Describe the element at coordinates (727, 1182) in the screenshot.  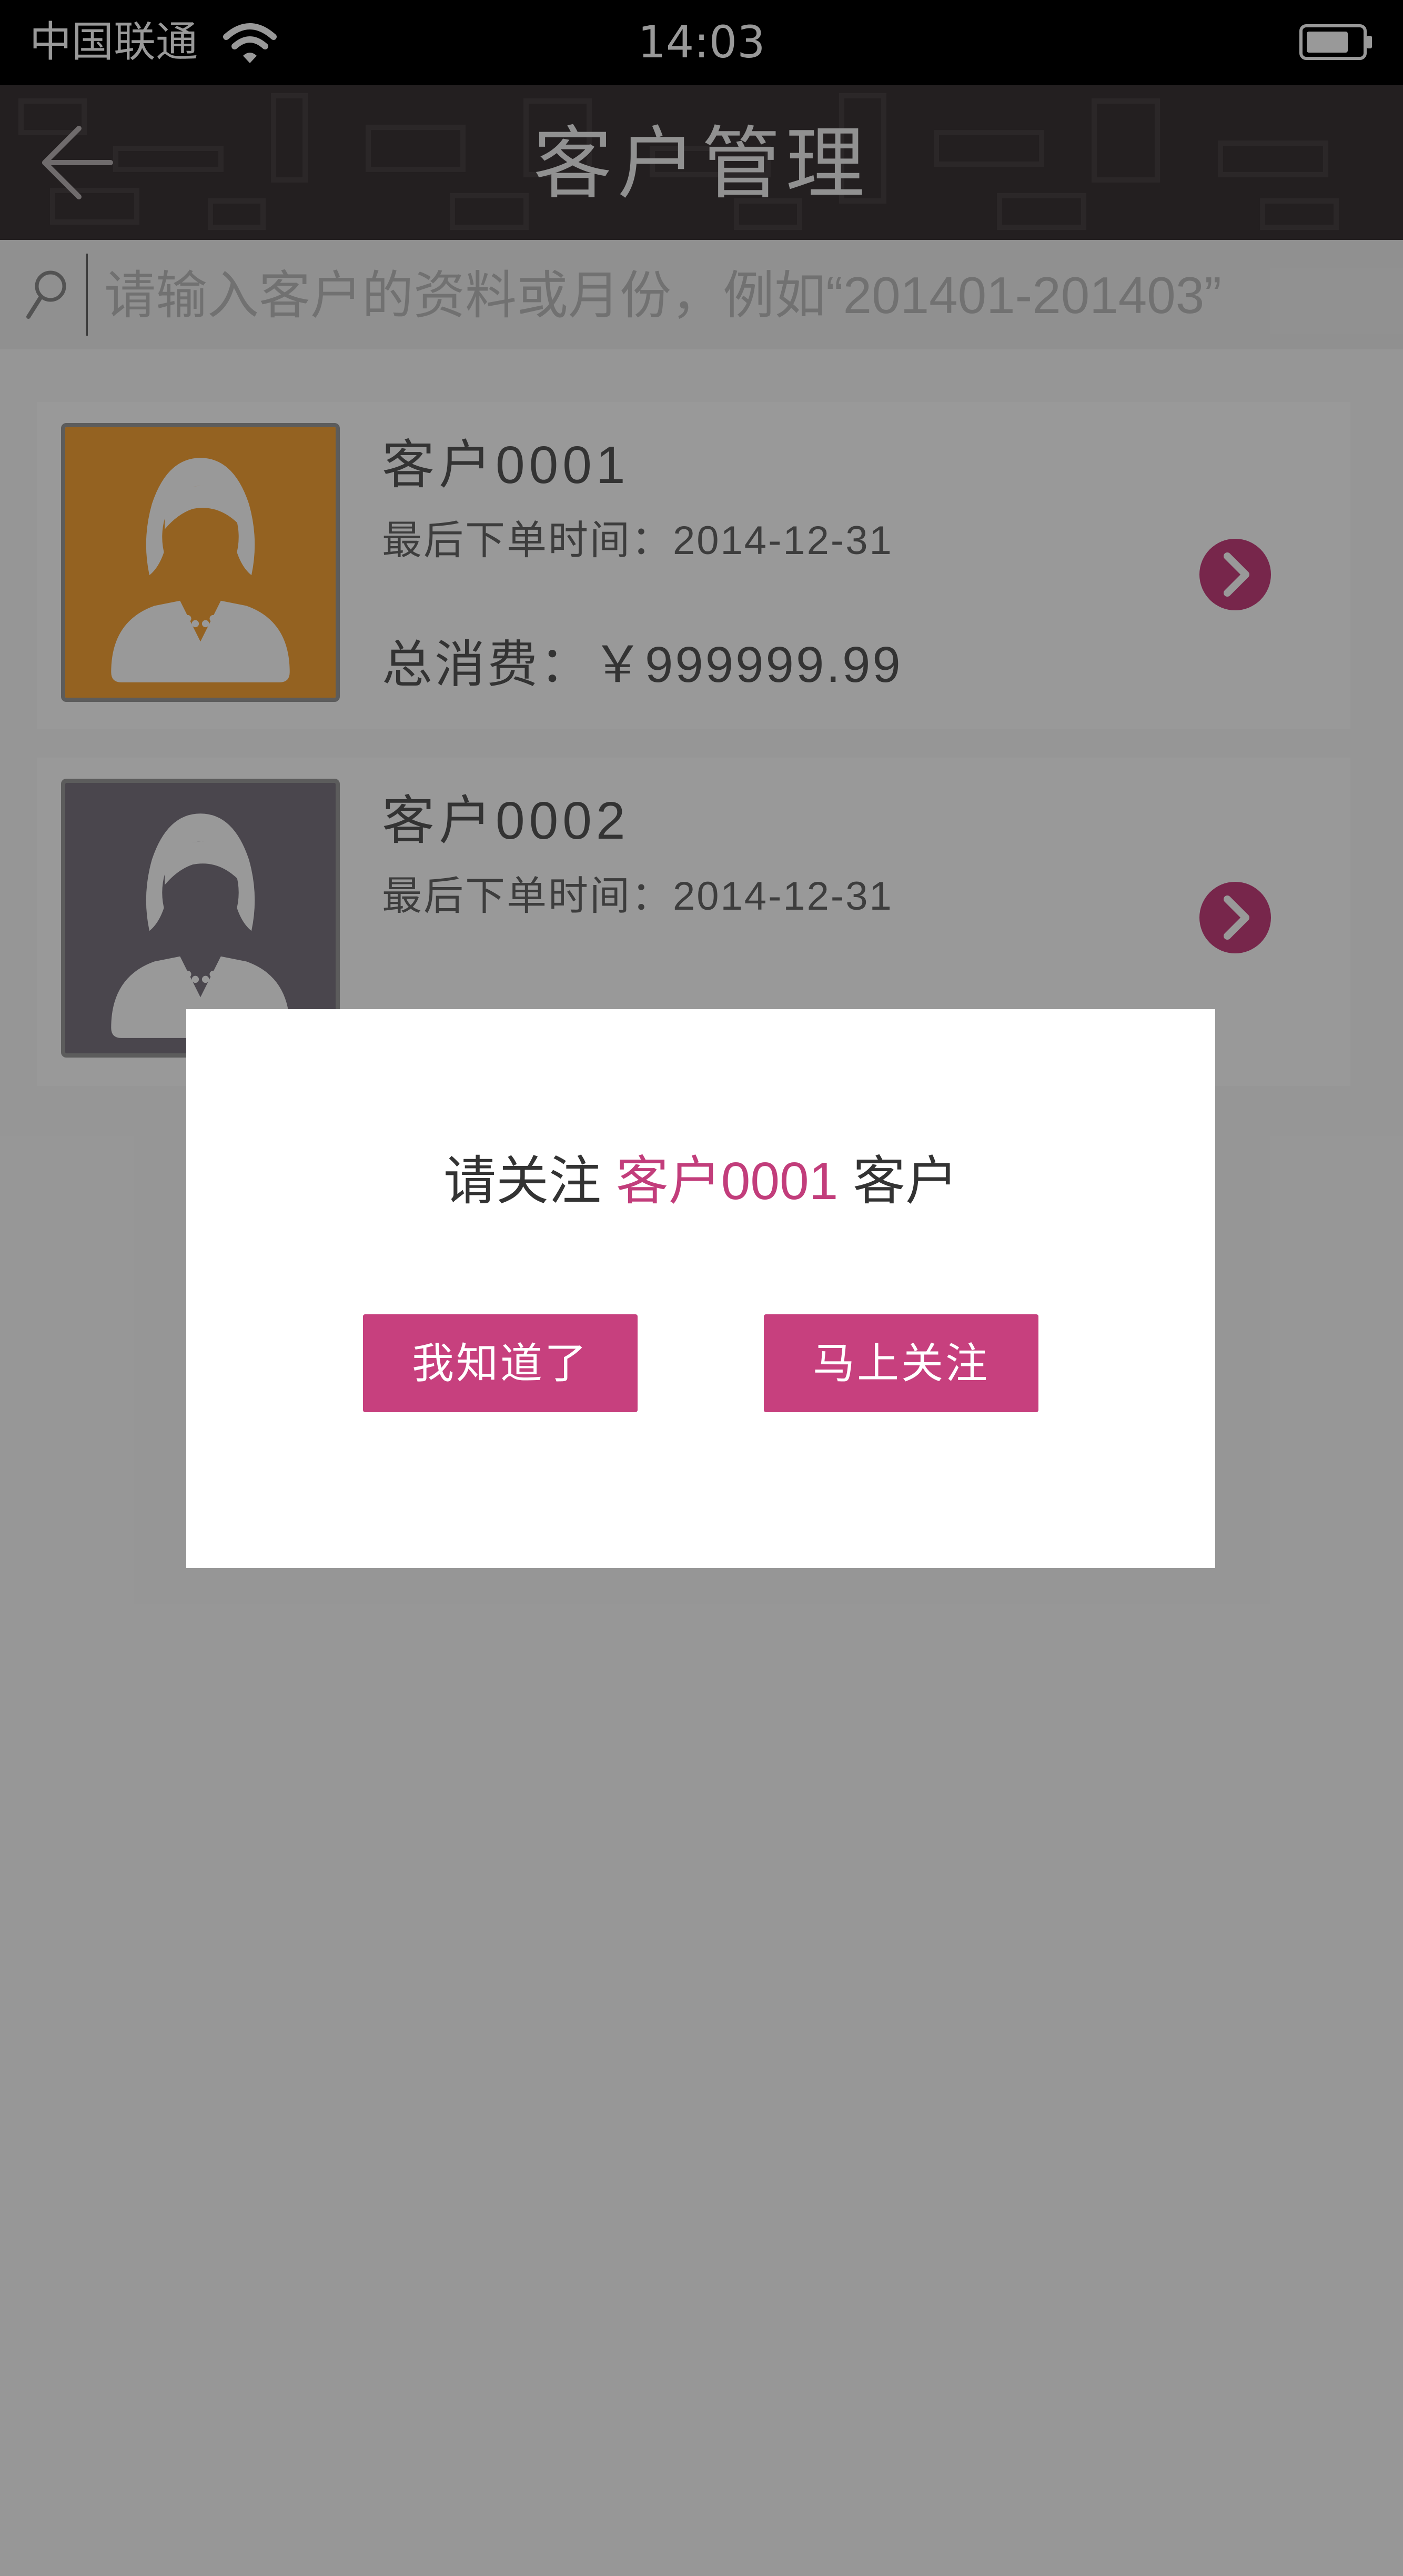
I see `dialog-customer-name: 客户0001` at that location.